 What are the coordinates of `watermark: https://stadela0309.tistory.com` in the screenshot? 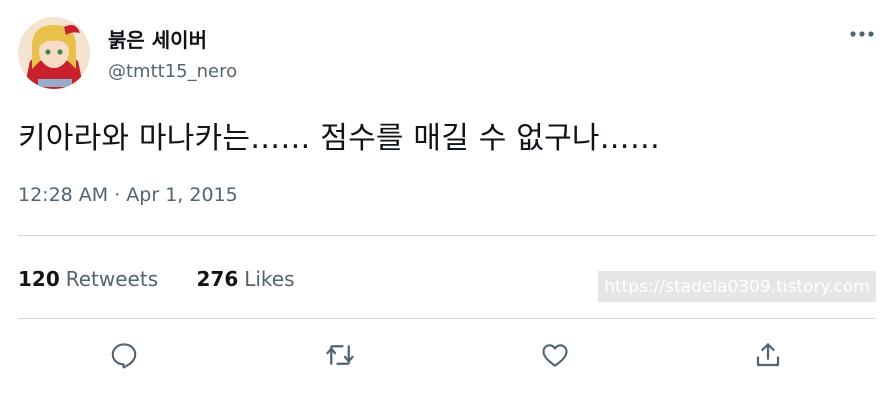 It's located at (737, 286).